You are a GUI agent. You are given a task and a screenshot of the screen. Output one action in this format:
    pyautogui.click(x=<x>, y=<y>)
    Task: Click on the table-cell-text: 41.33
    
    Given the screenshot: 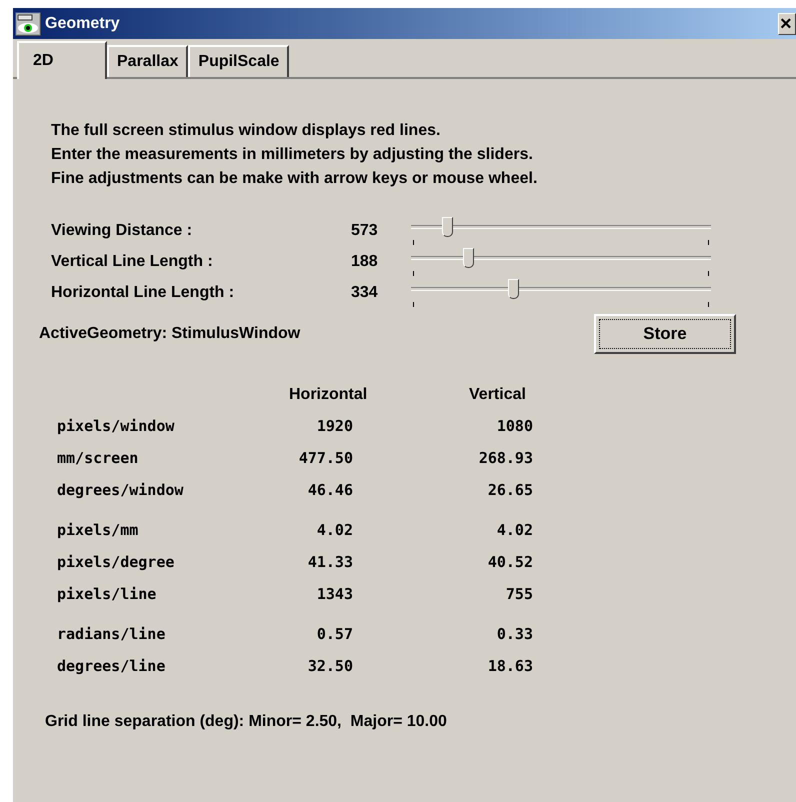 What is the action you would take?
    pyautogui.click(x=329, y=562)
    